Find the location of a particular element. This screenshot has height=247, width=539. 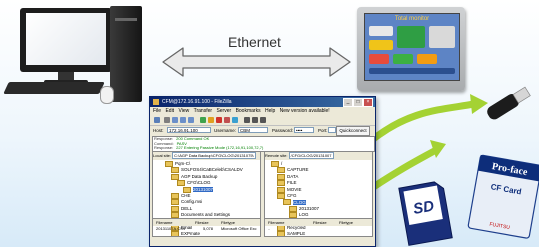

maximize-button: □ is located at coordinates (358, 102).